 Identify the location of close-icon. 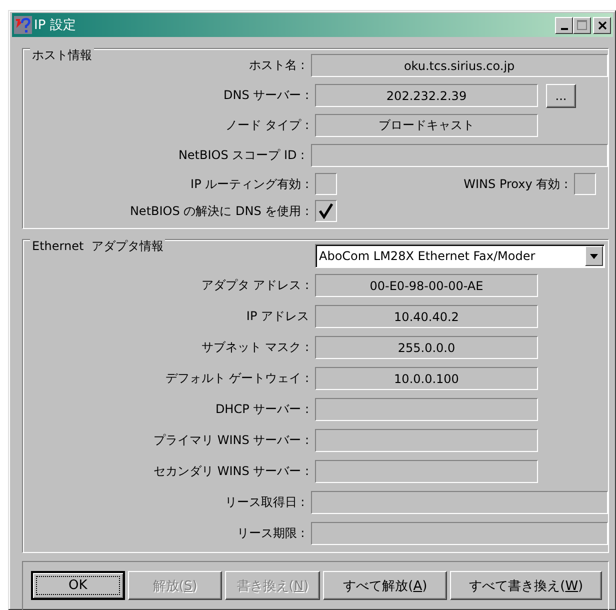
(602, 25).